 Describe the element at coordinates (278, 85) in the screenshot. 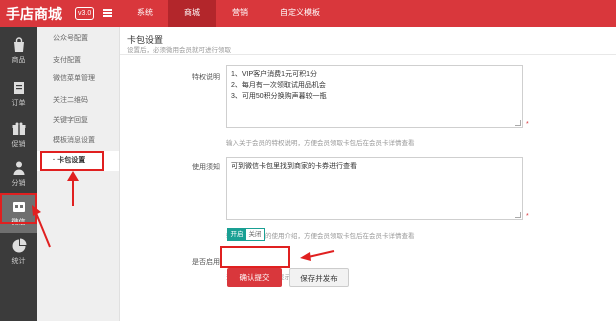

I see `privilege-line-2: 2、每月有一次领取试用品机会` at that location.